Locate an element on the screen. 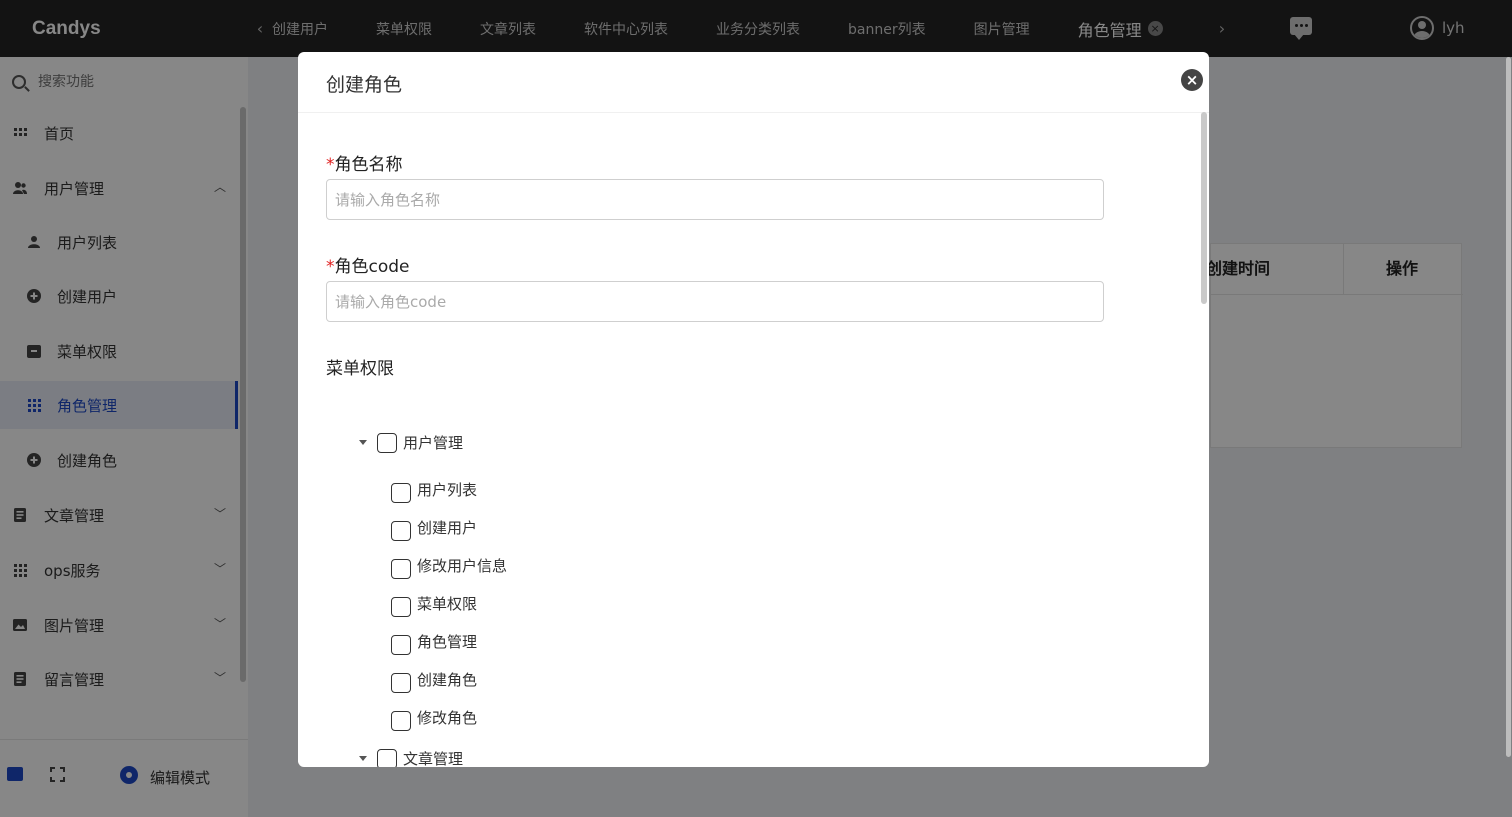  tree-node-label: 角色管理 is located at coordinates (447, 641).